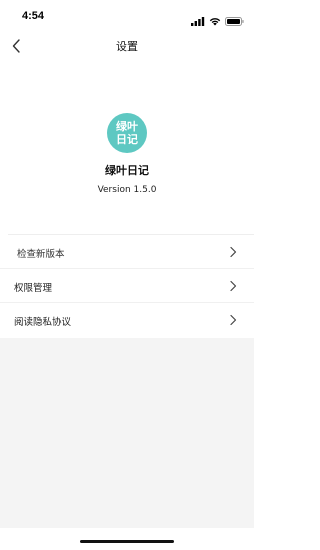  What do you see at coordinates (33, 288) in the screenshot?
I see `settings-item-label: 权限管理` at bounding box center [33, 288].